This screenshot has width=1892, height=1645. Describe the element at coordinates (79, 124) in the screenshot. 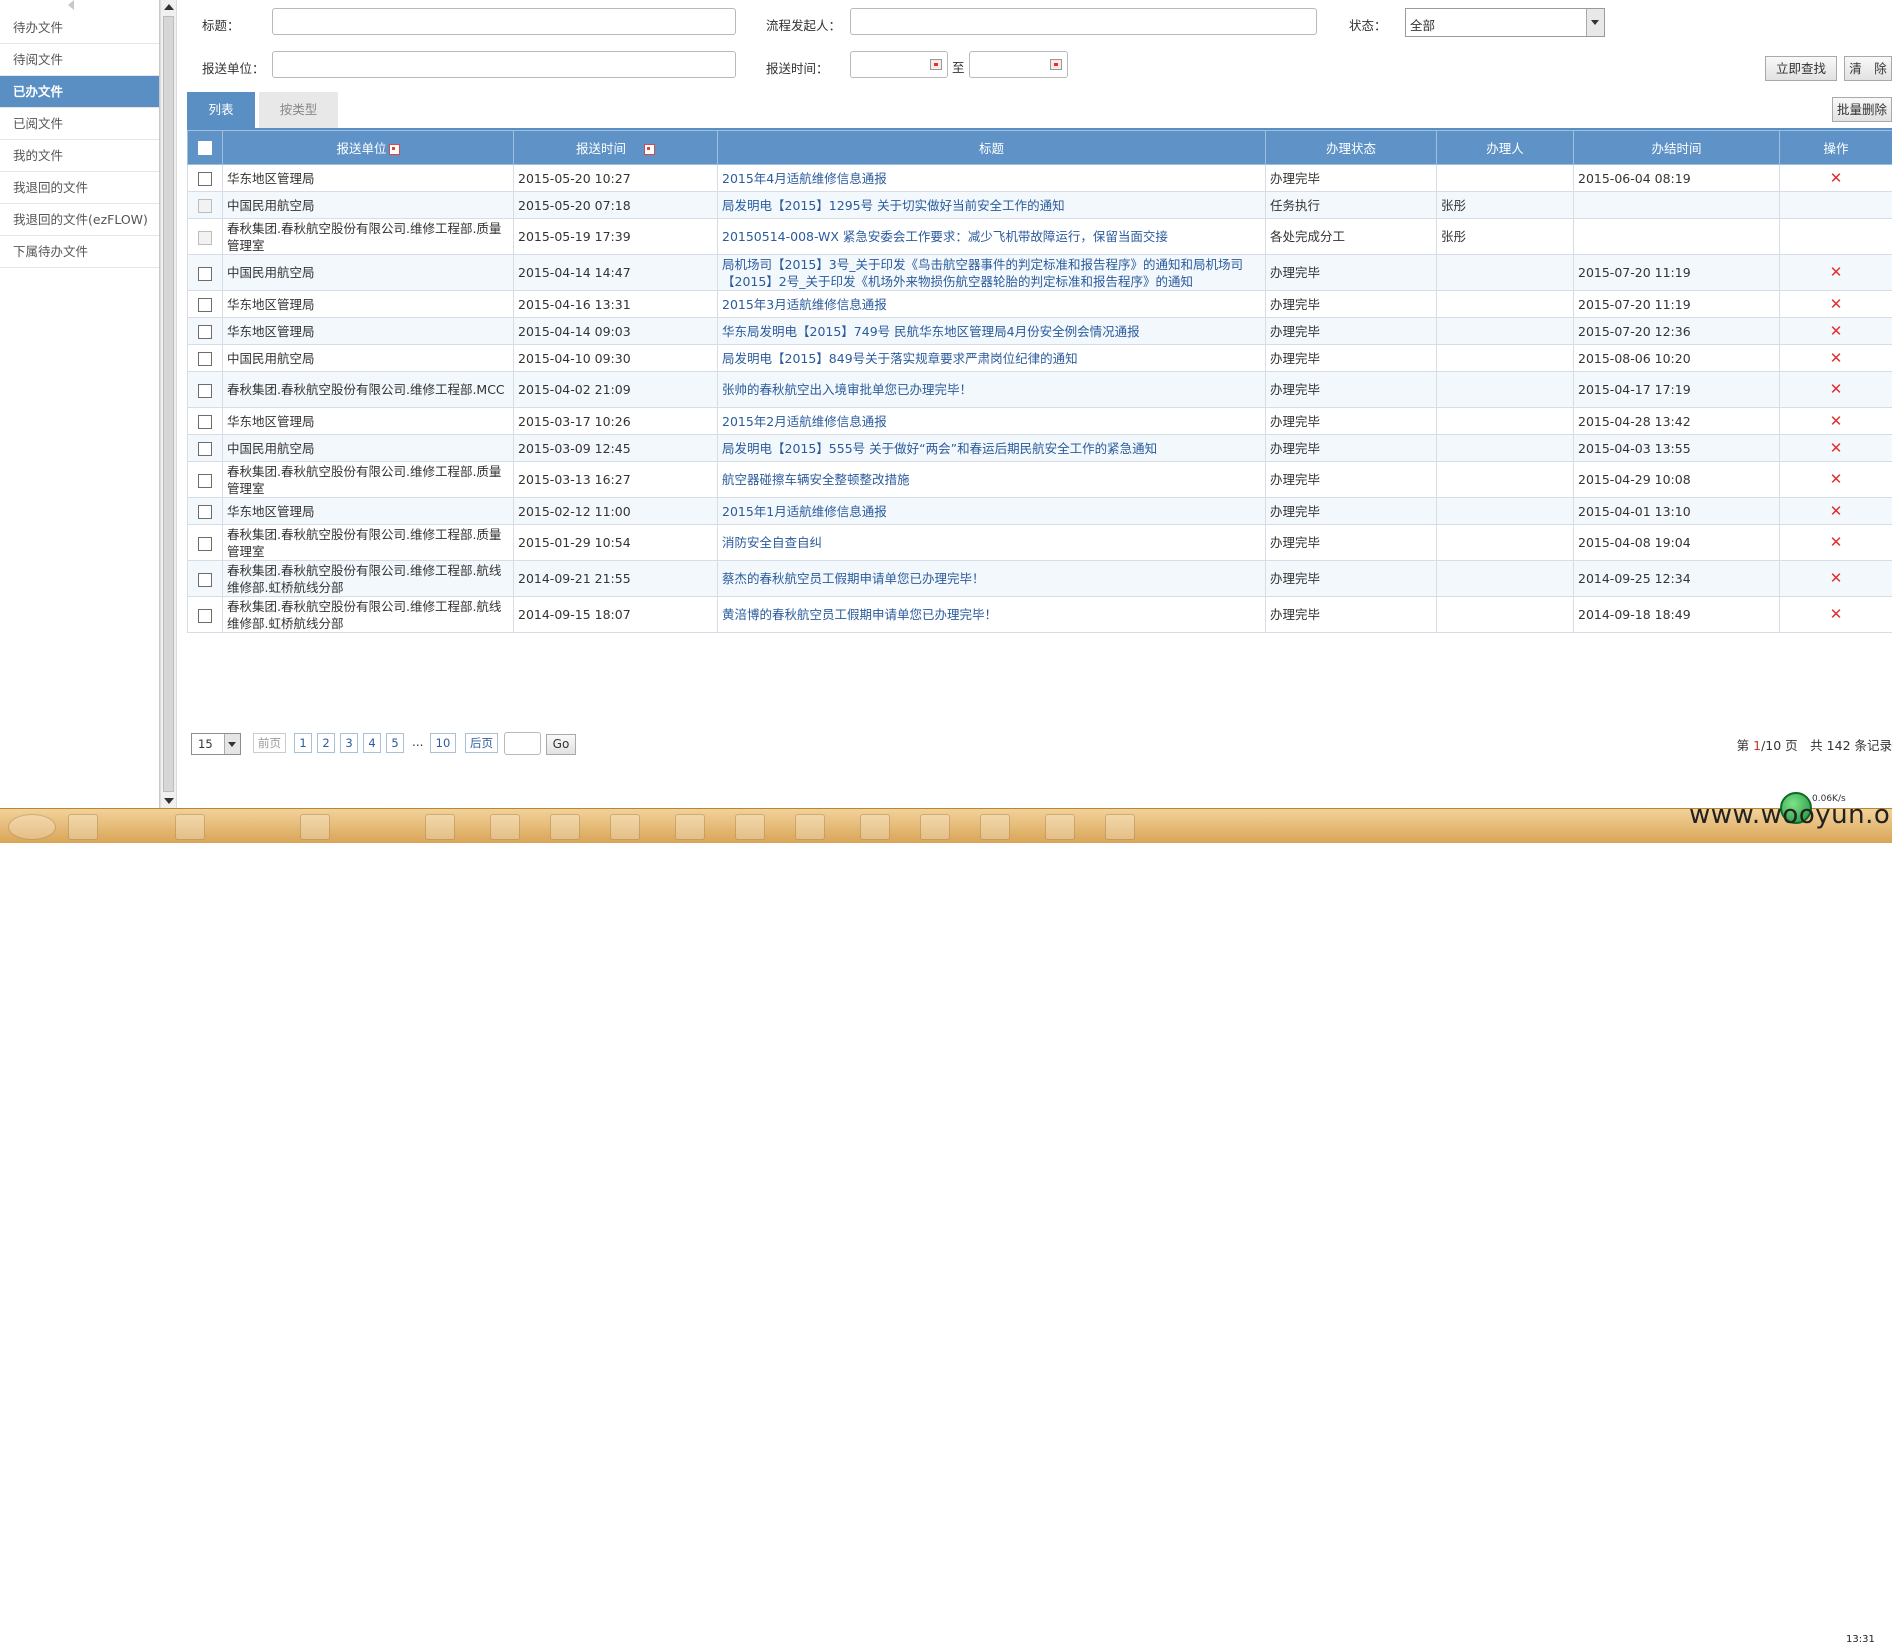

I see `sidebar-item: 已阅文件` at that location.